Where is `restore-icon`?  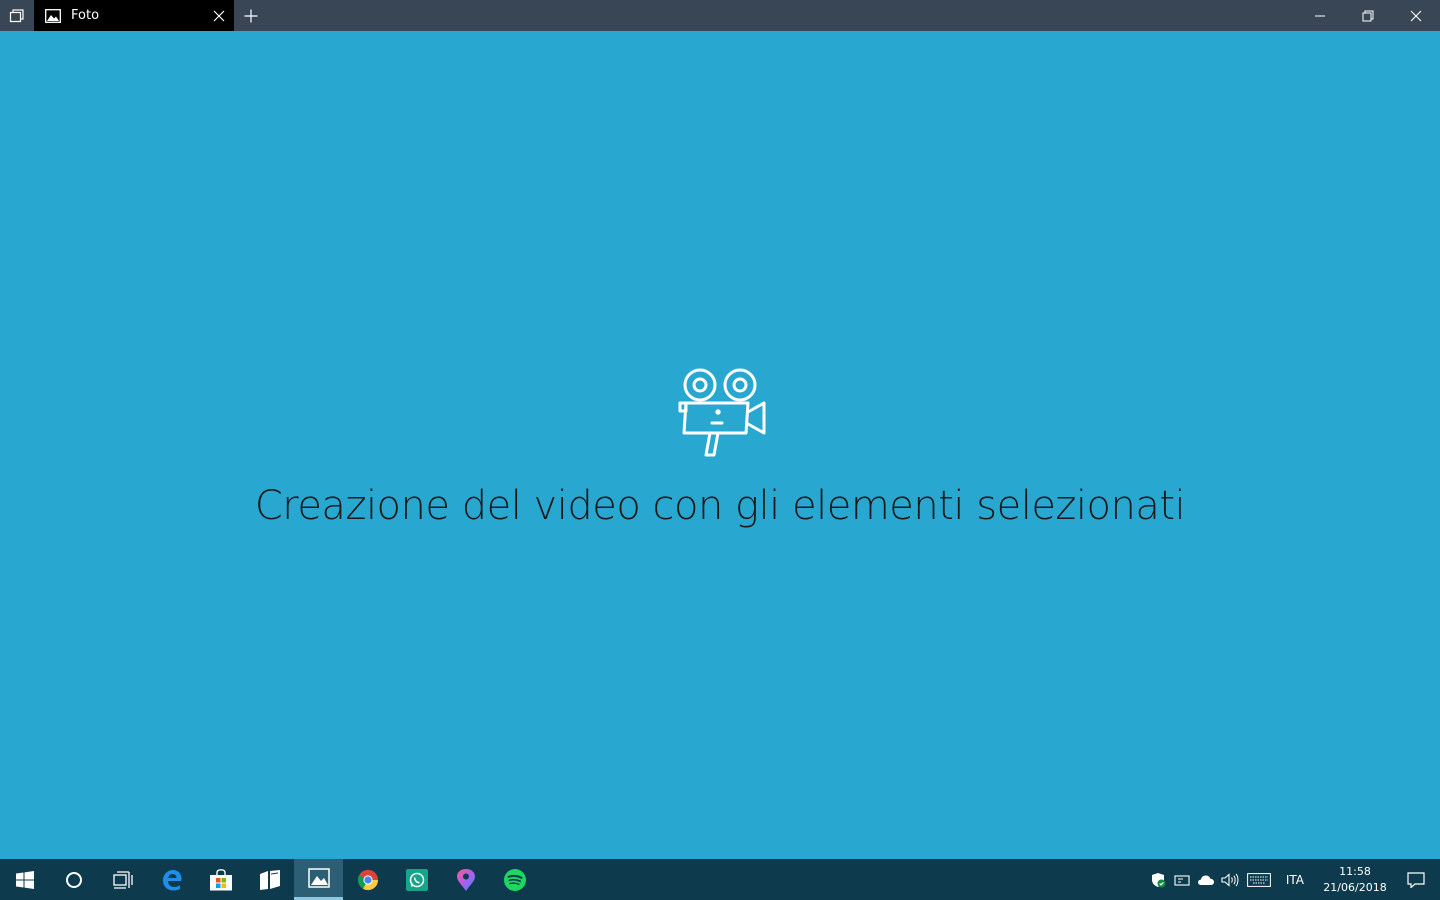
restore-icon is located at coordinates (1368, 15).